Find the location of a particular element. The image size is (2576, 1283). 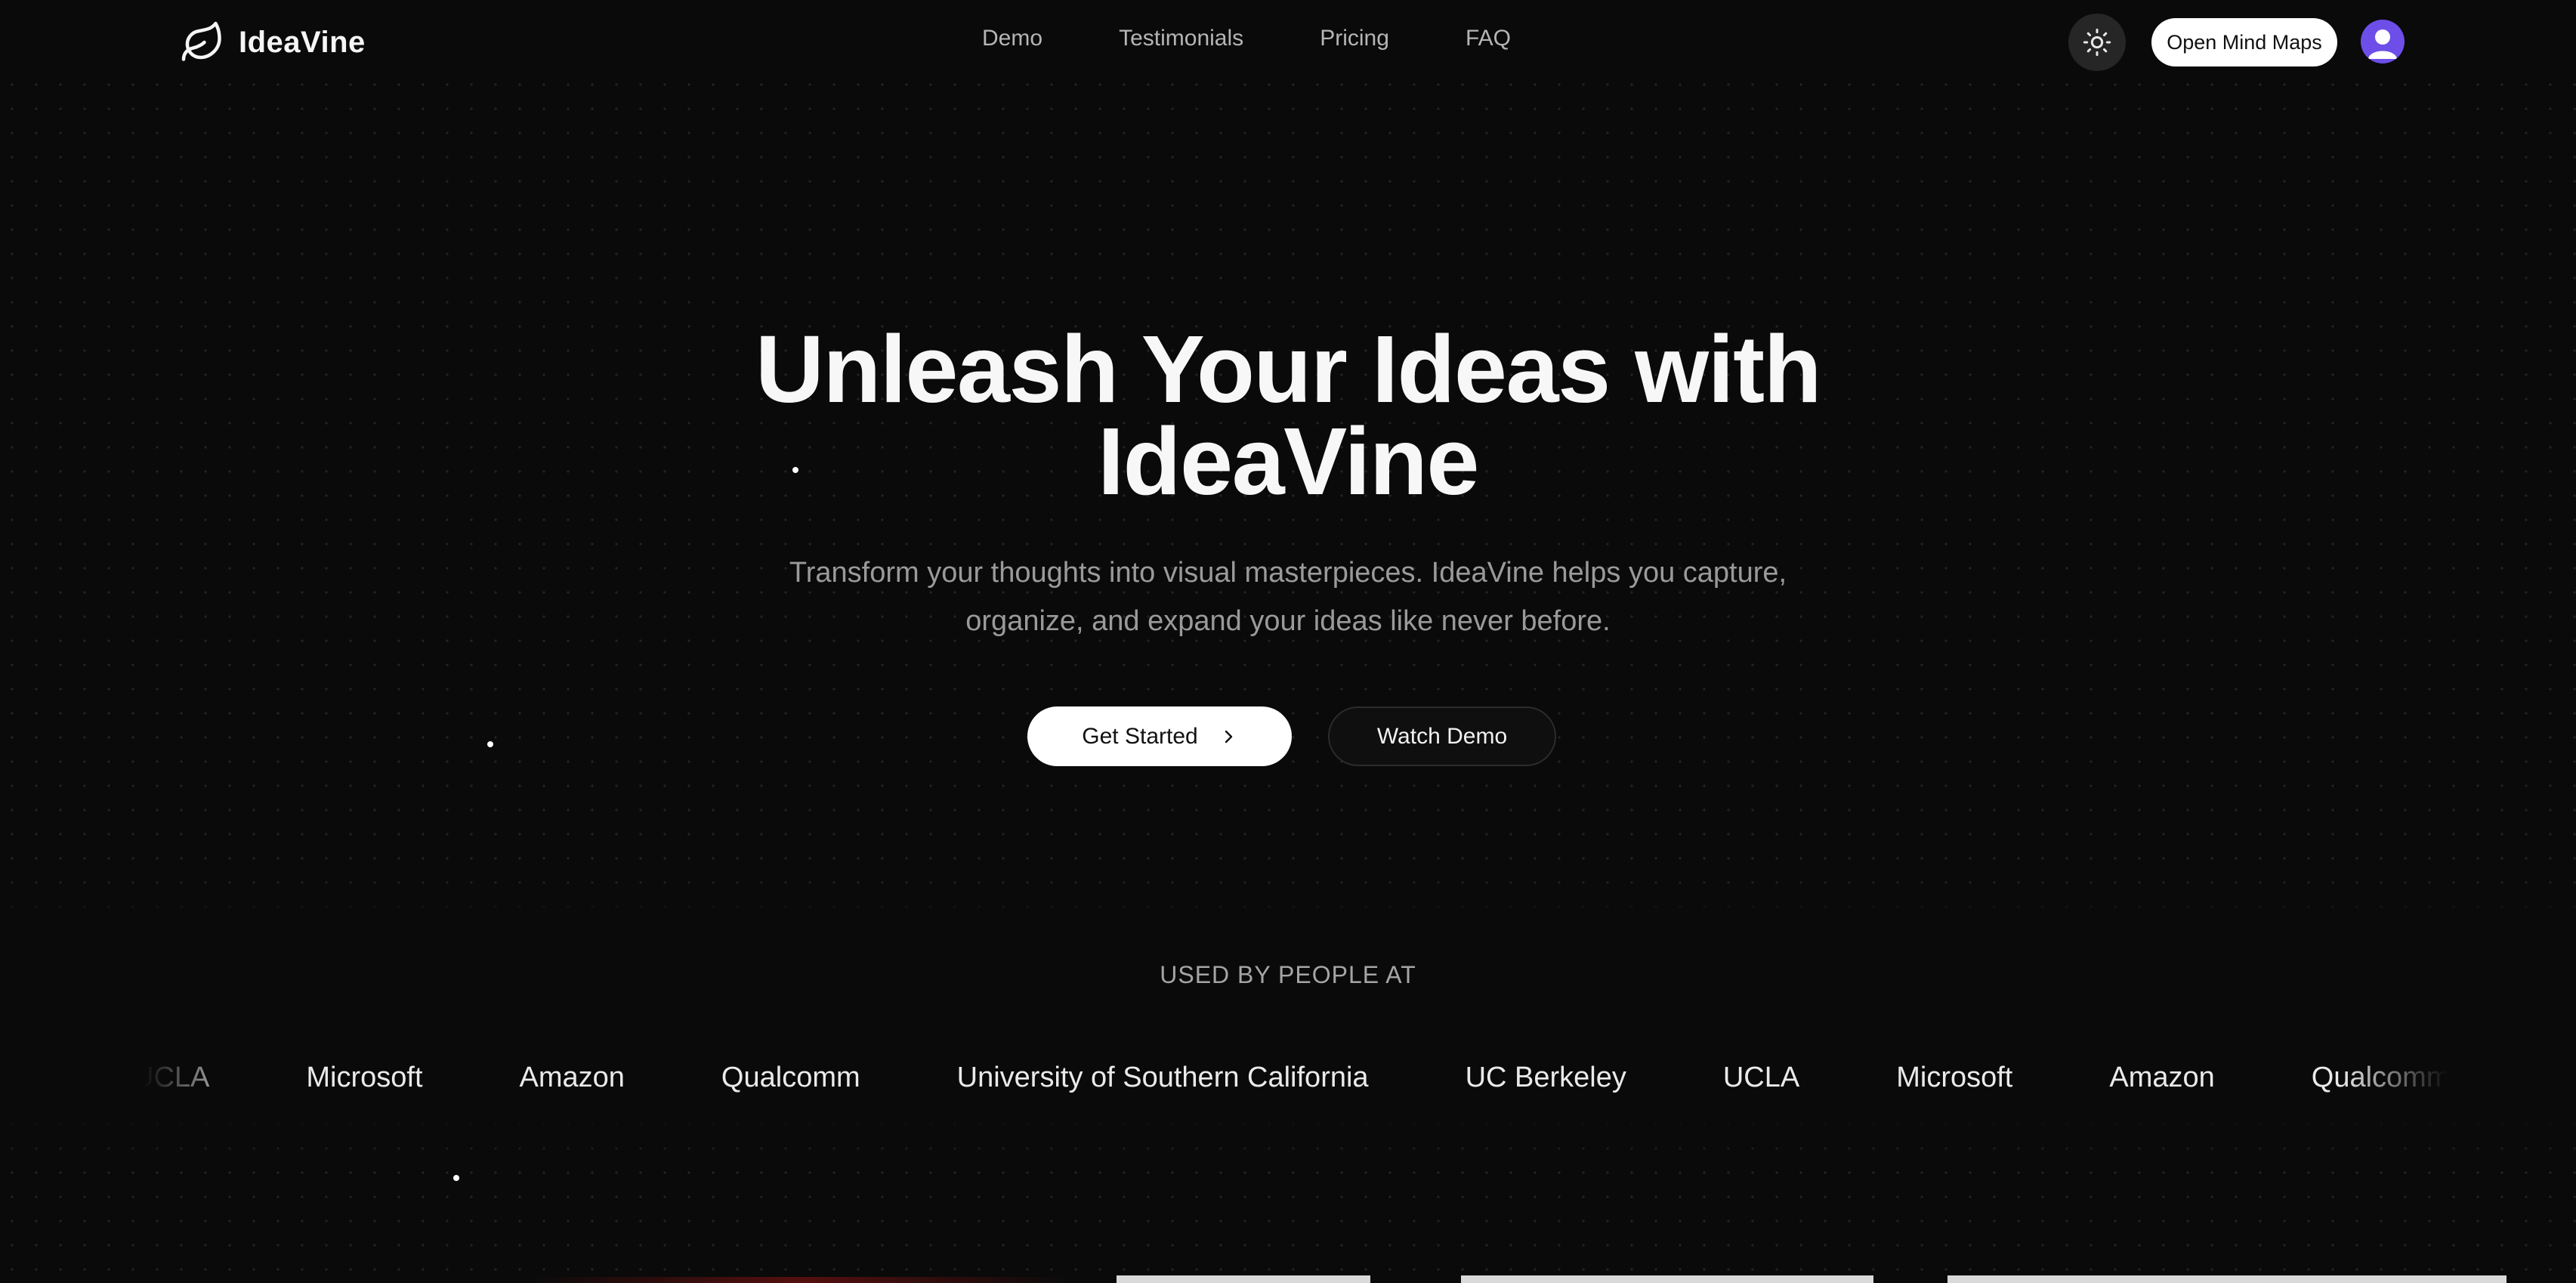

theme-toggle-button is located at coordinates (2097, 43).